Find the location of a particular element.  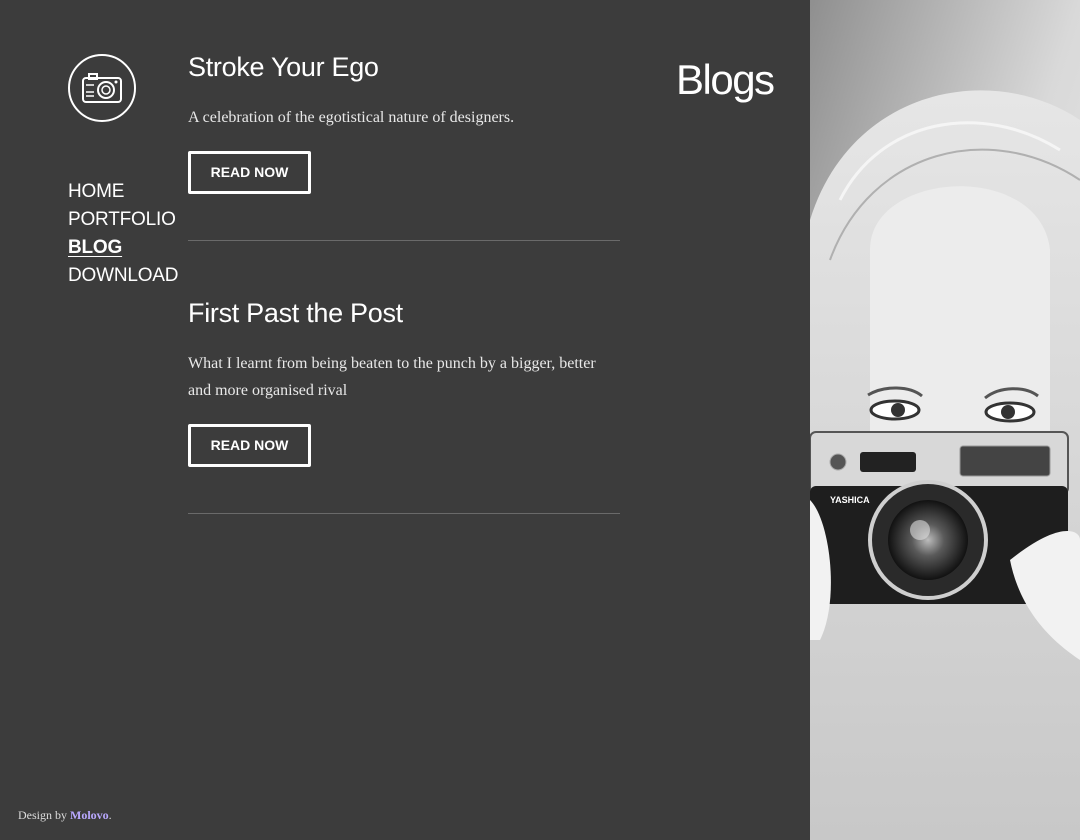

nav-item-blog: BLOG is located at coordinates (123, 248).